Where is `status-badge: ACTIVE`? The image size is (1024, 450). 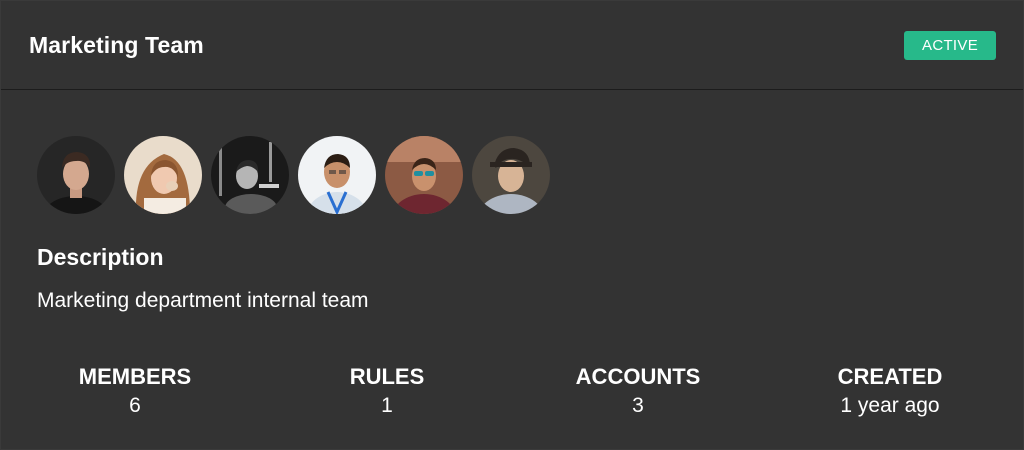
status-badge: ACTIVE is located at coordinates (950, 45).